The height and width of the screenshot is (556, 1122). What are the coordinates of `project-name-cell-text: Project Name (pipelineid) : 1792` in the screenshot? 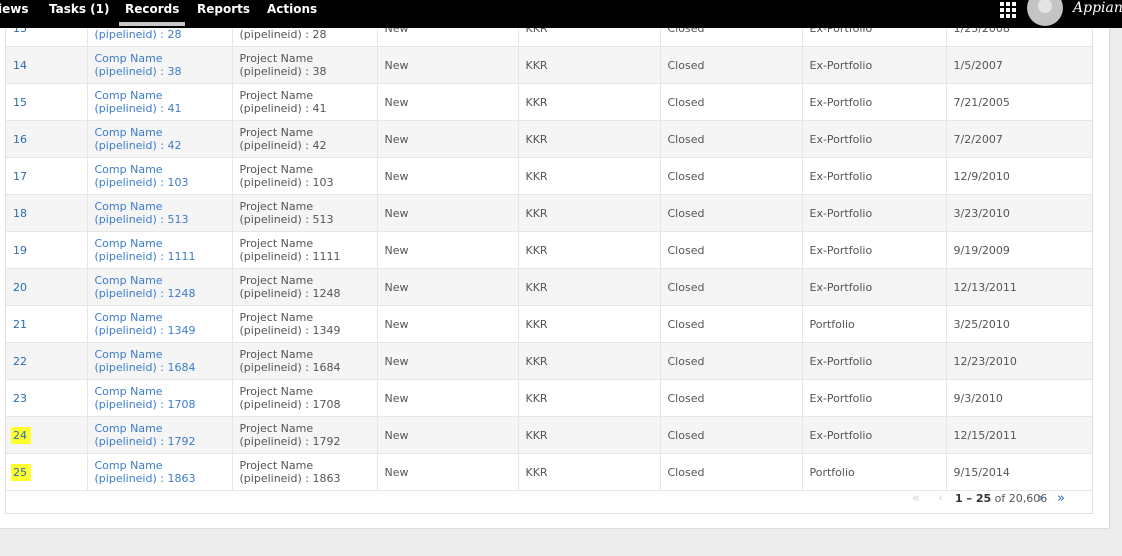 It's located at (290, 435).